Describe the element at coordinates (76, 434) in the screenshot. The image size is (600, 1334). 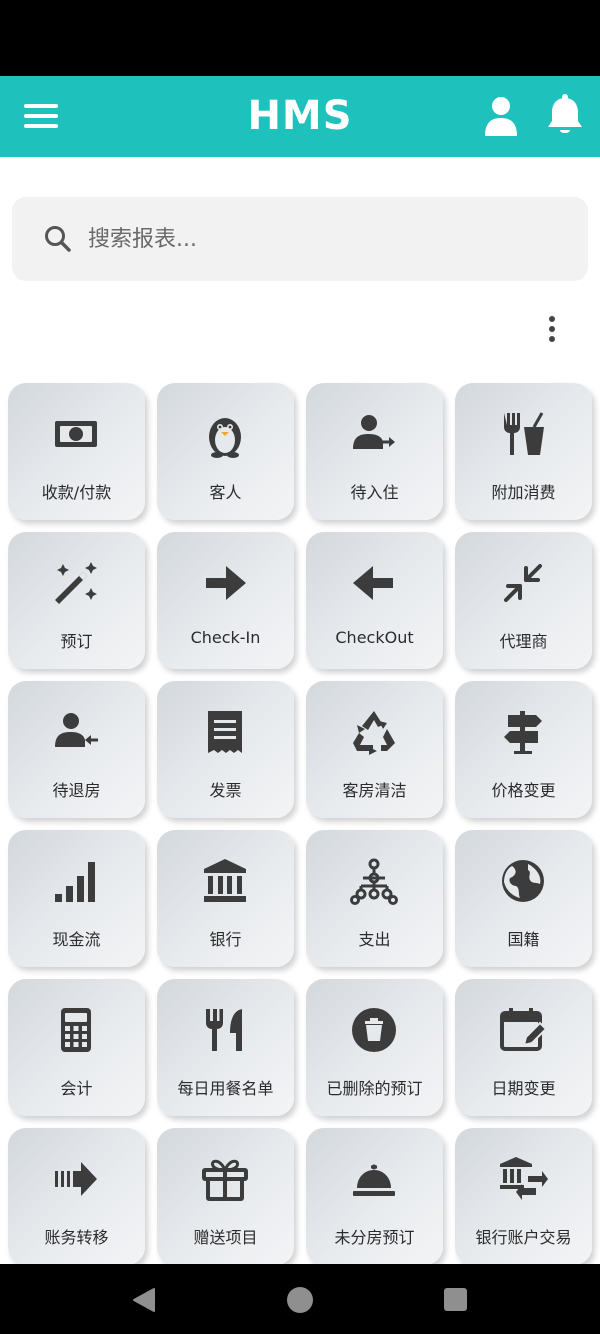
I see `money-bill-icon` at that location.